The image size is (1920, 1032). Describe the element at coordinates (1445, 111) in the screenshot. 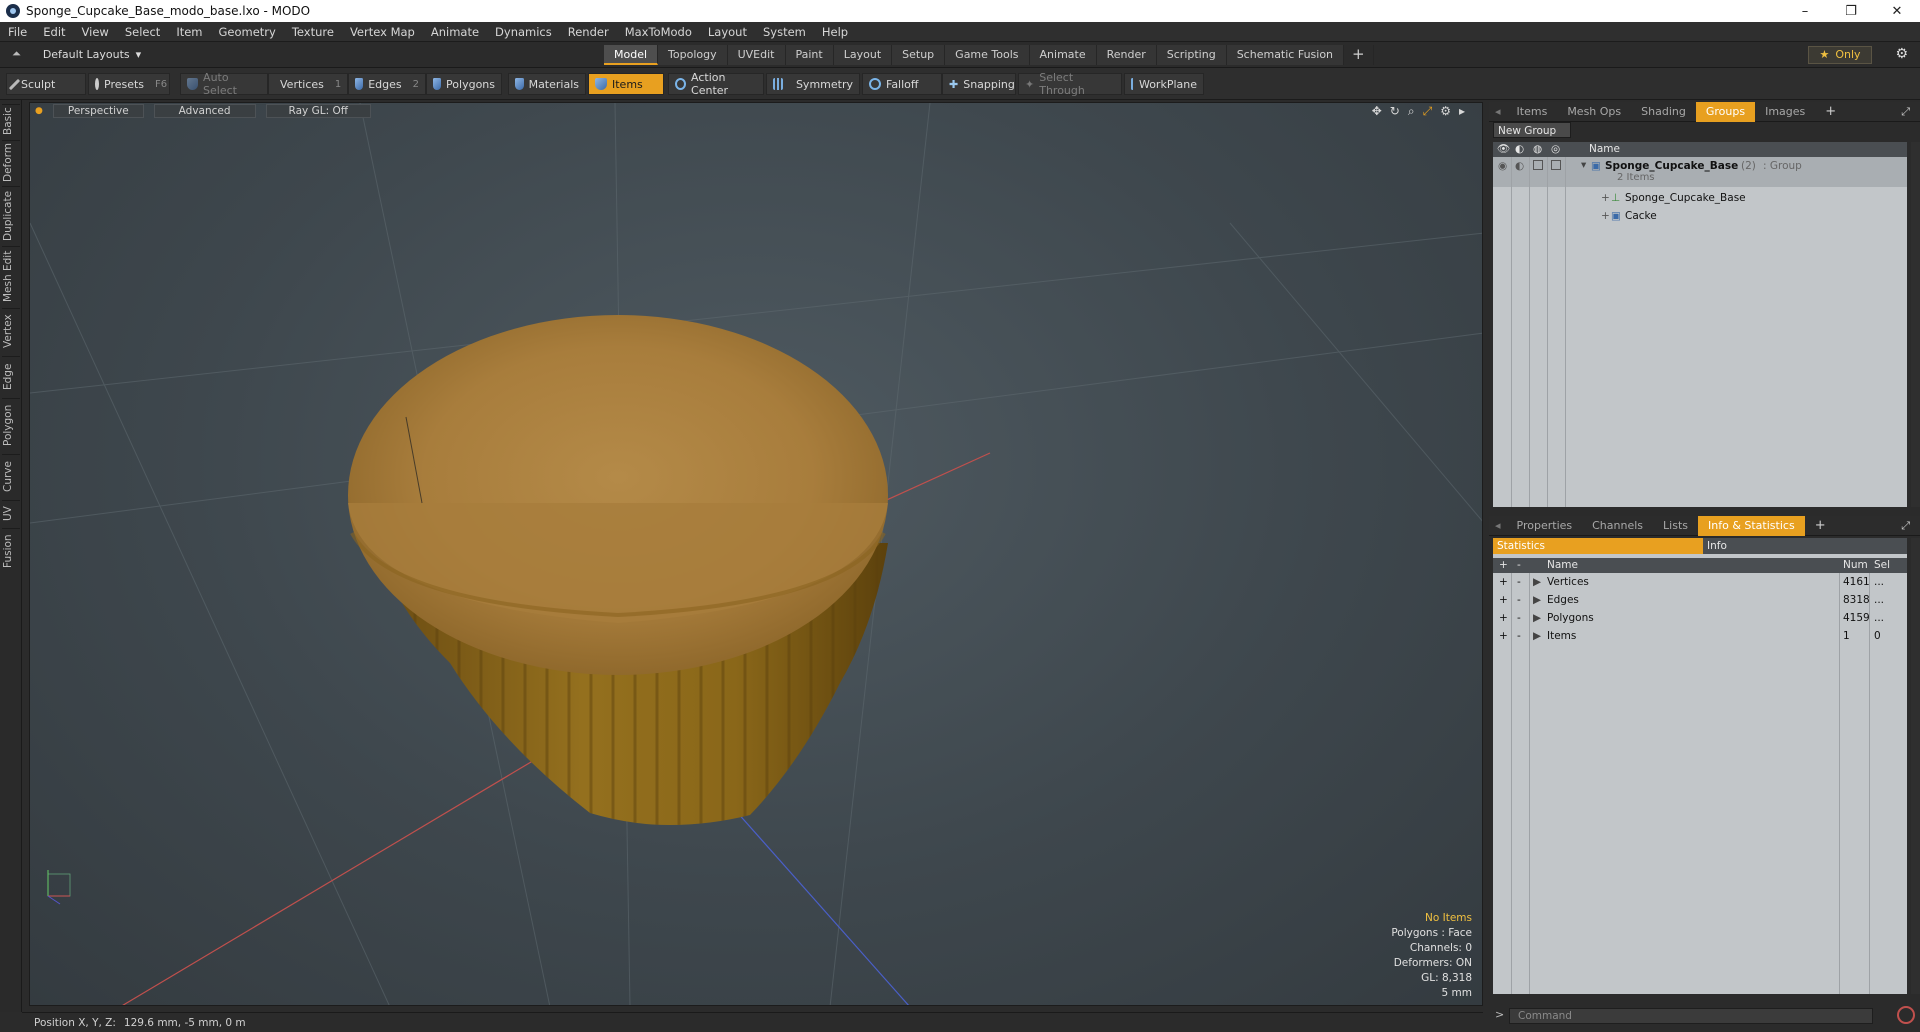

I see `viewport-settings-icon: ⚙` at that location.